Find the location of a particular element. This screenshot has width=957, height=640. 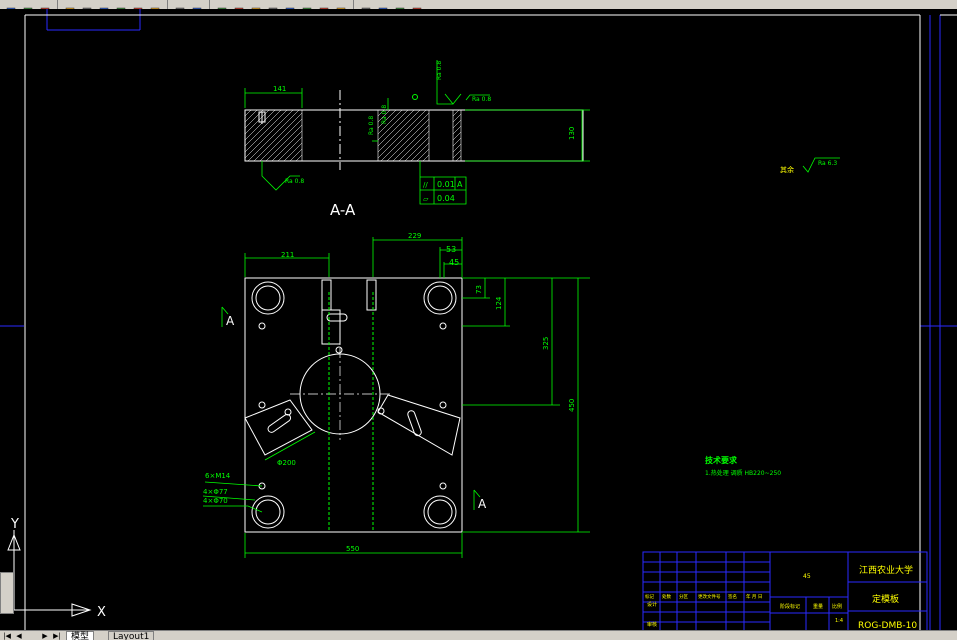

zoom-previous-icon is located at coordinates (256, 4).